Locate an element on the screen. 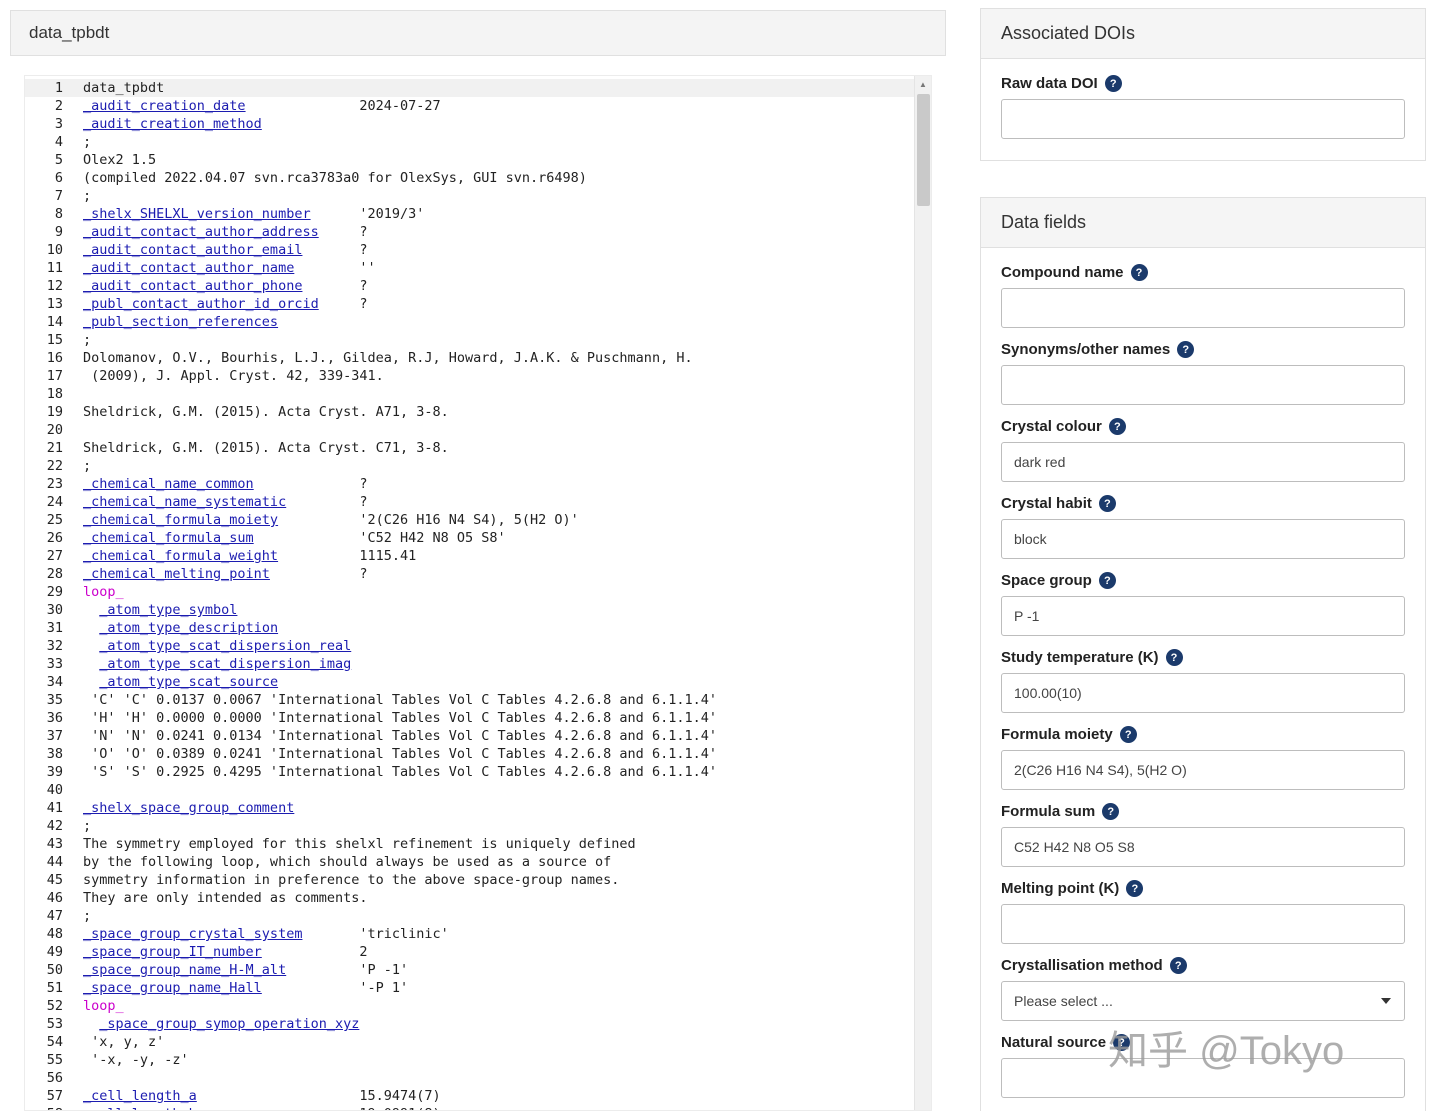 This screenshot has height=1111, width=1431. melting-point-k-input is located at coordinates (1203, 924).